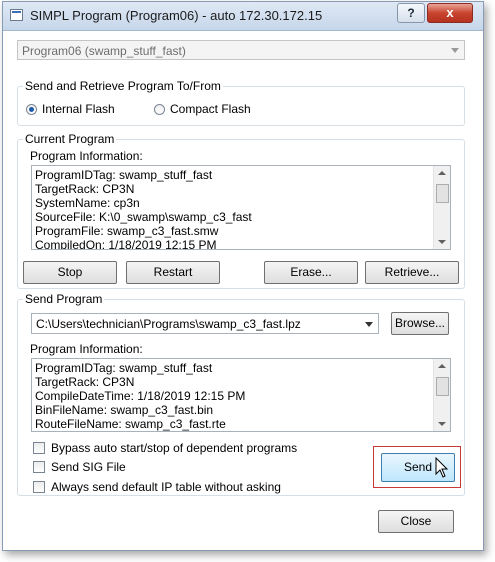  What do you see at coordinates (78, 109) in the screenshot?
I see `radio-internal-flash-label: Internal Flash` at bounding box center [78, 109].